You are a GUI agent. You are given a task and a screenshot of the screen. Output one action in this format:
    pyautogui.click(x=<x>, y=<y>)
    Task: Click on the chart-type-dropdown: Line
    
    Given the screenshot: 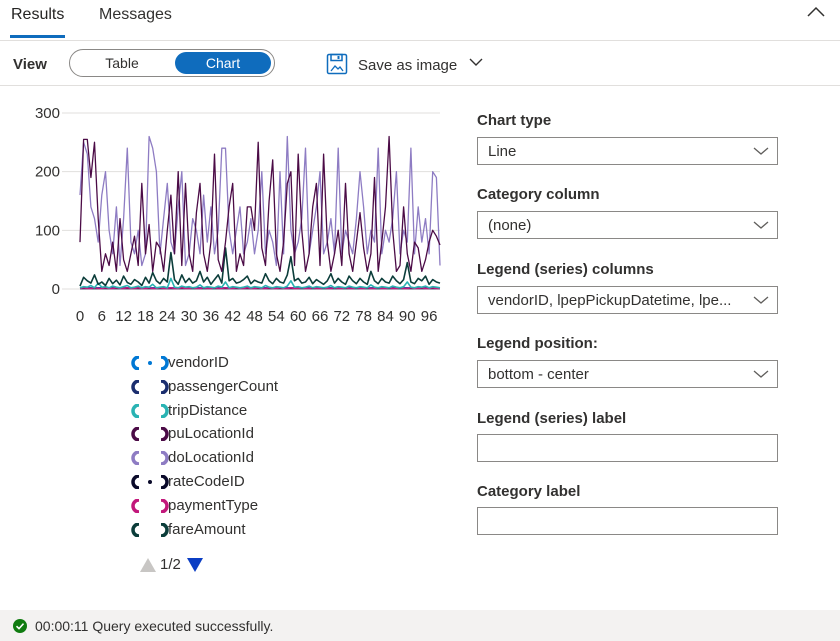 What is the action you would take?
    pyautogui.click(x=627, y=151)
    